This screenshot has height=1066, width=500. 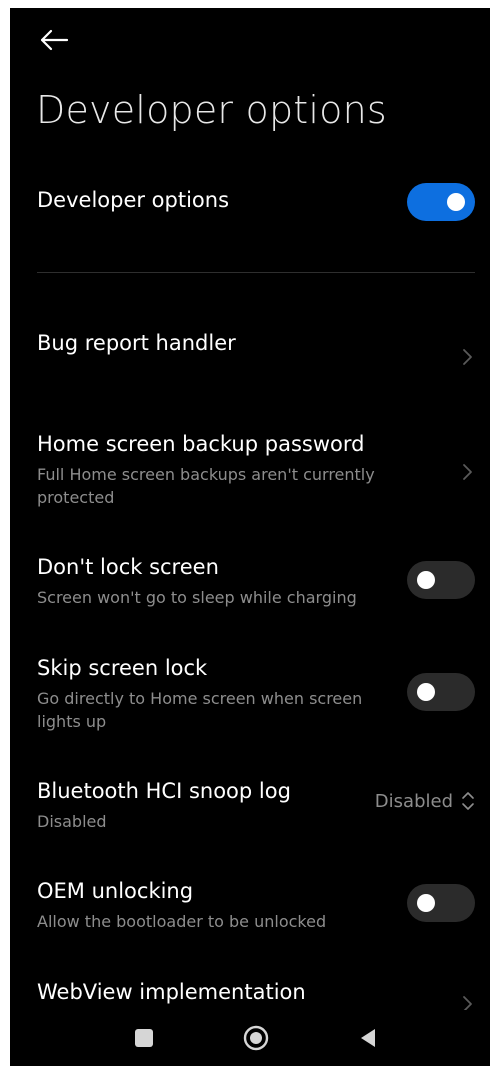 I want to click on row-subtitle: Allow the bootloader to be unlocked, so click(x=182, y=921).